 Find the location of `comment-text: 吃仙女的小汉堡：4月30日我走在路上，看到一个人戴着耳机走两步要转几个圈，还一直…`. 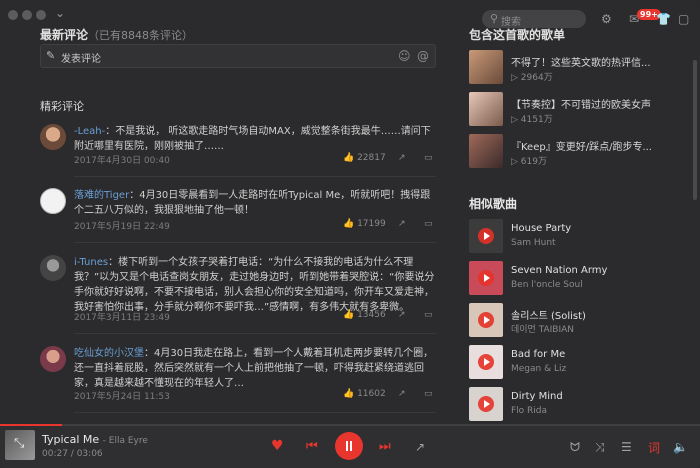

comment-text: 吃仙女的小汉堡：4月30日我走在路上，看到一个人戴着耳机走两步要转几个圈，还一直… is located at coordinates (254, 368).